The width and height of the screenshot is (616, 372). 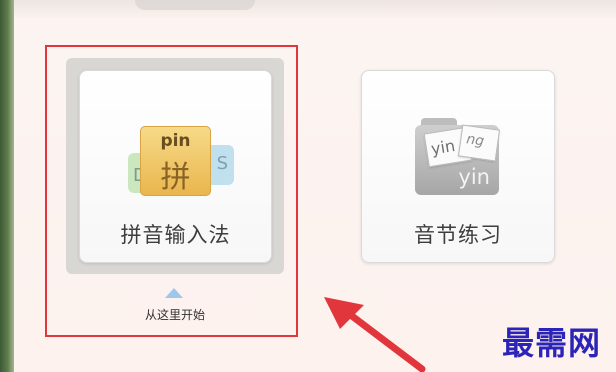 What do you see at coordinates (474, 177) in the screenshot?
I see `folder-text: yin` at bounding box center [474, 177].